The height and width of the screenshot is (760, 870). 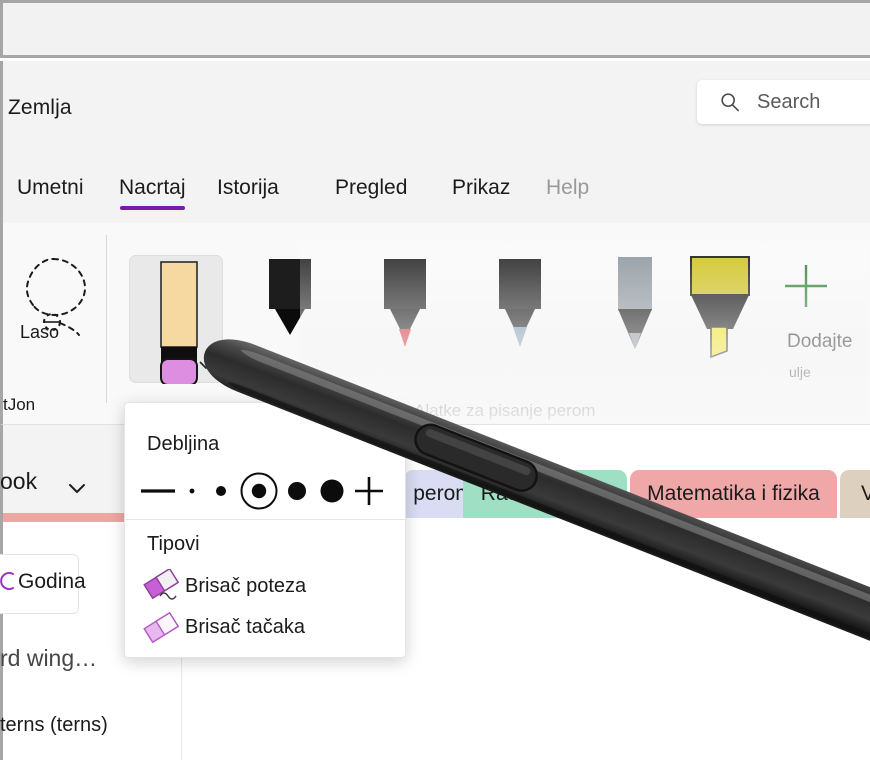 I want to click on pen-tool-red, so click(x=405, y=319).